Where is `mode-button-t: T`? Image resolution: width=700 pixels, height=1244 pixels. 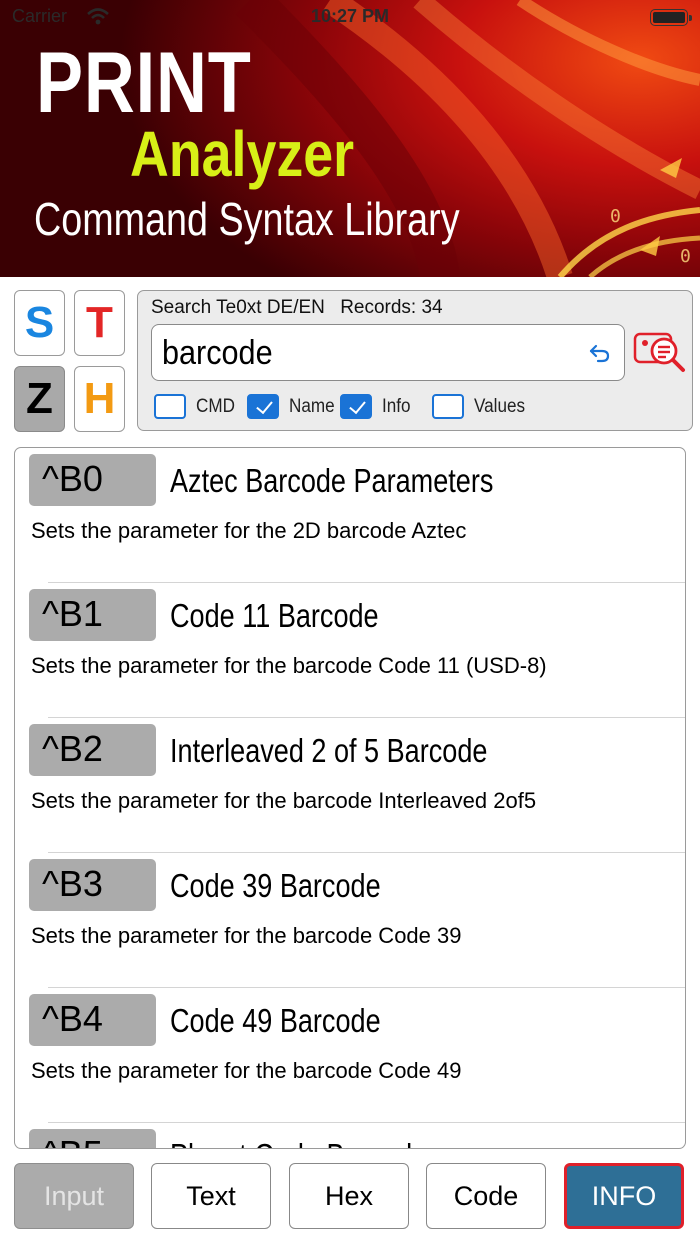 mode-button-t: T is located at coordinates (99, 323).